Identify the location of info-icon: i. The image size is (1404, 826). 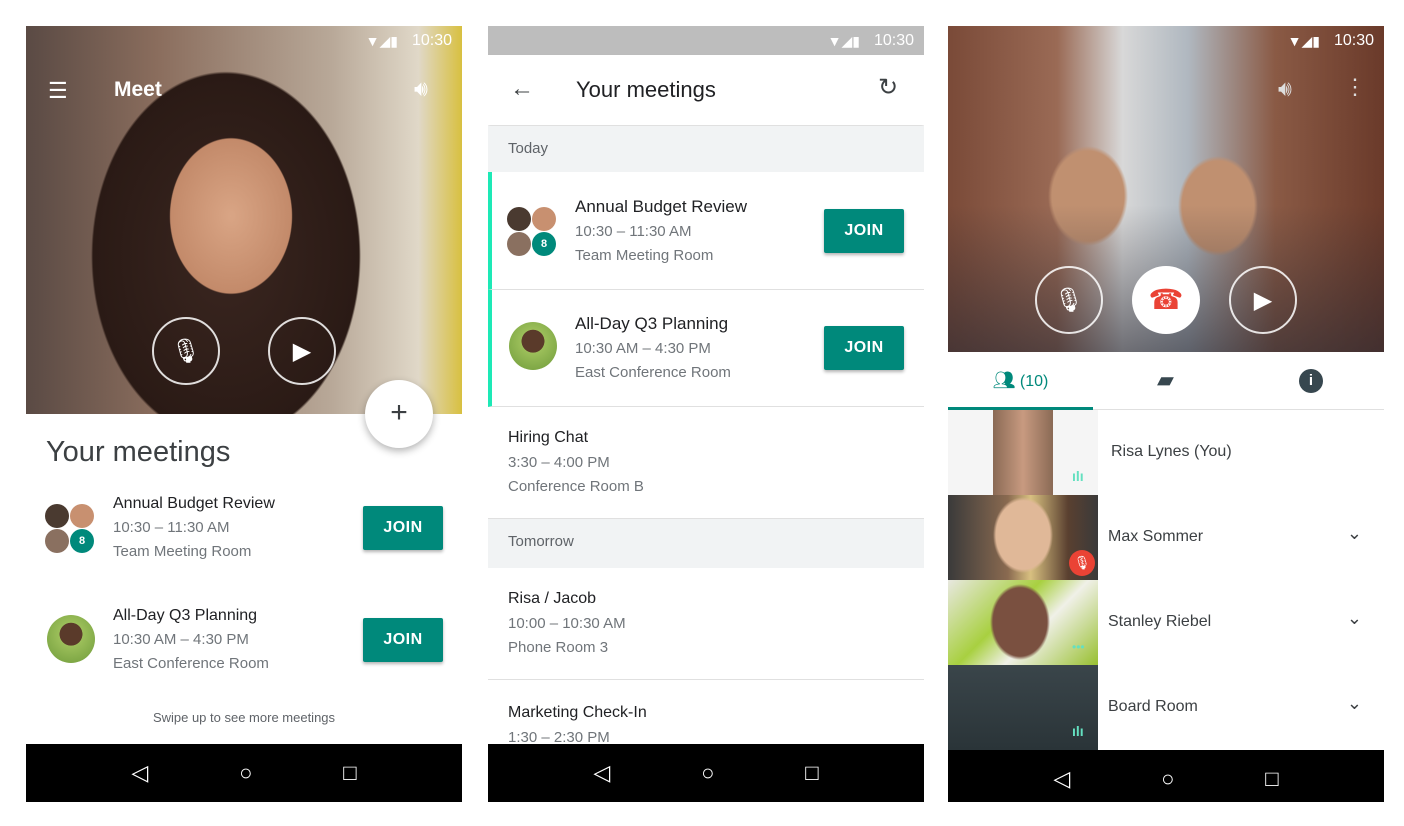
(1311, 381).